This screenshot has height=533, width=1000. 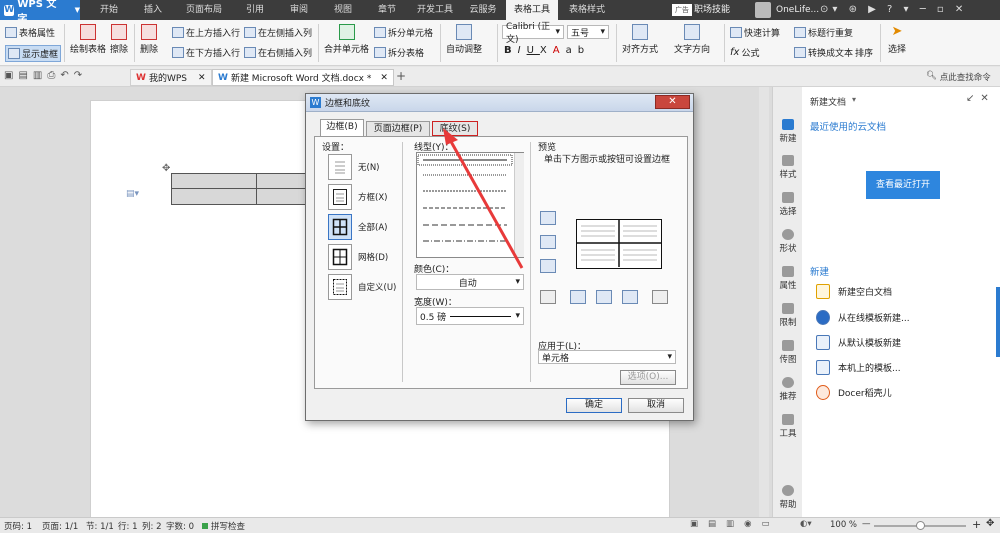 What do you see at coordinates (854, 392) in the screenshot?
I see `docer-link: Docer稻壳儿` at bounding box center [854, 392].